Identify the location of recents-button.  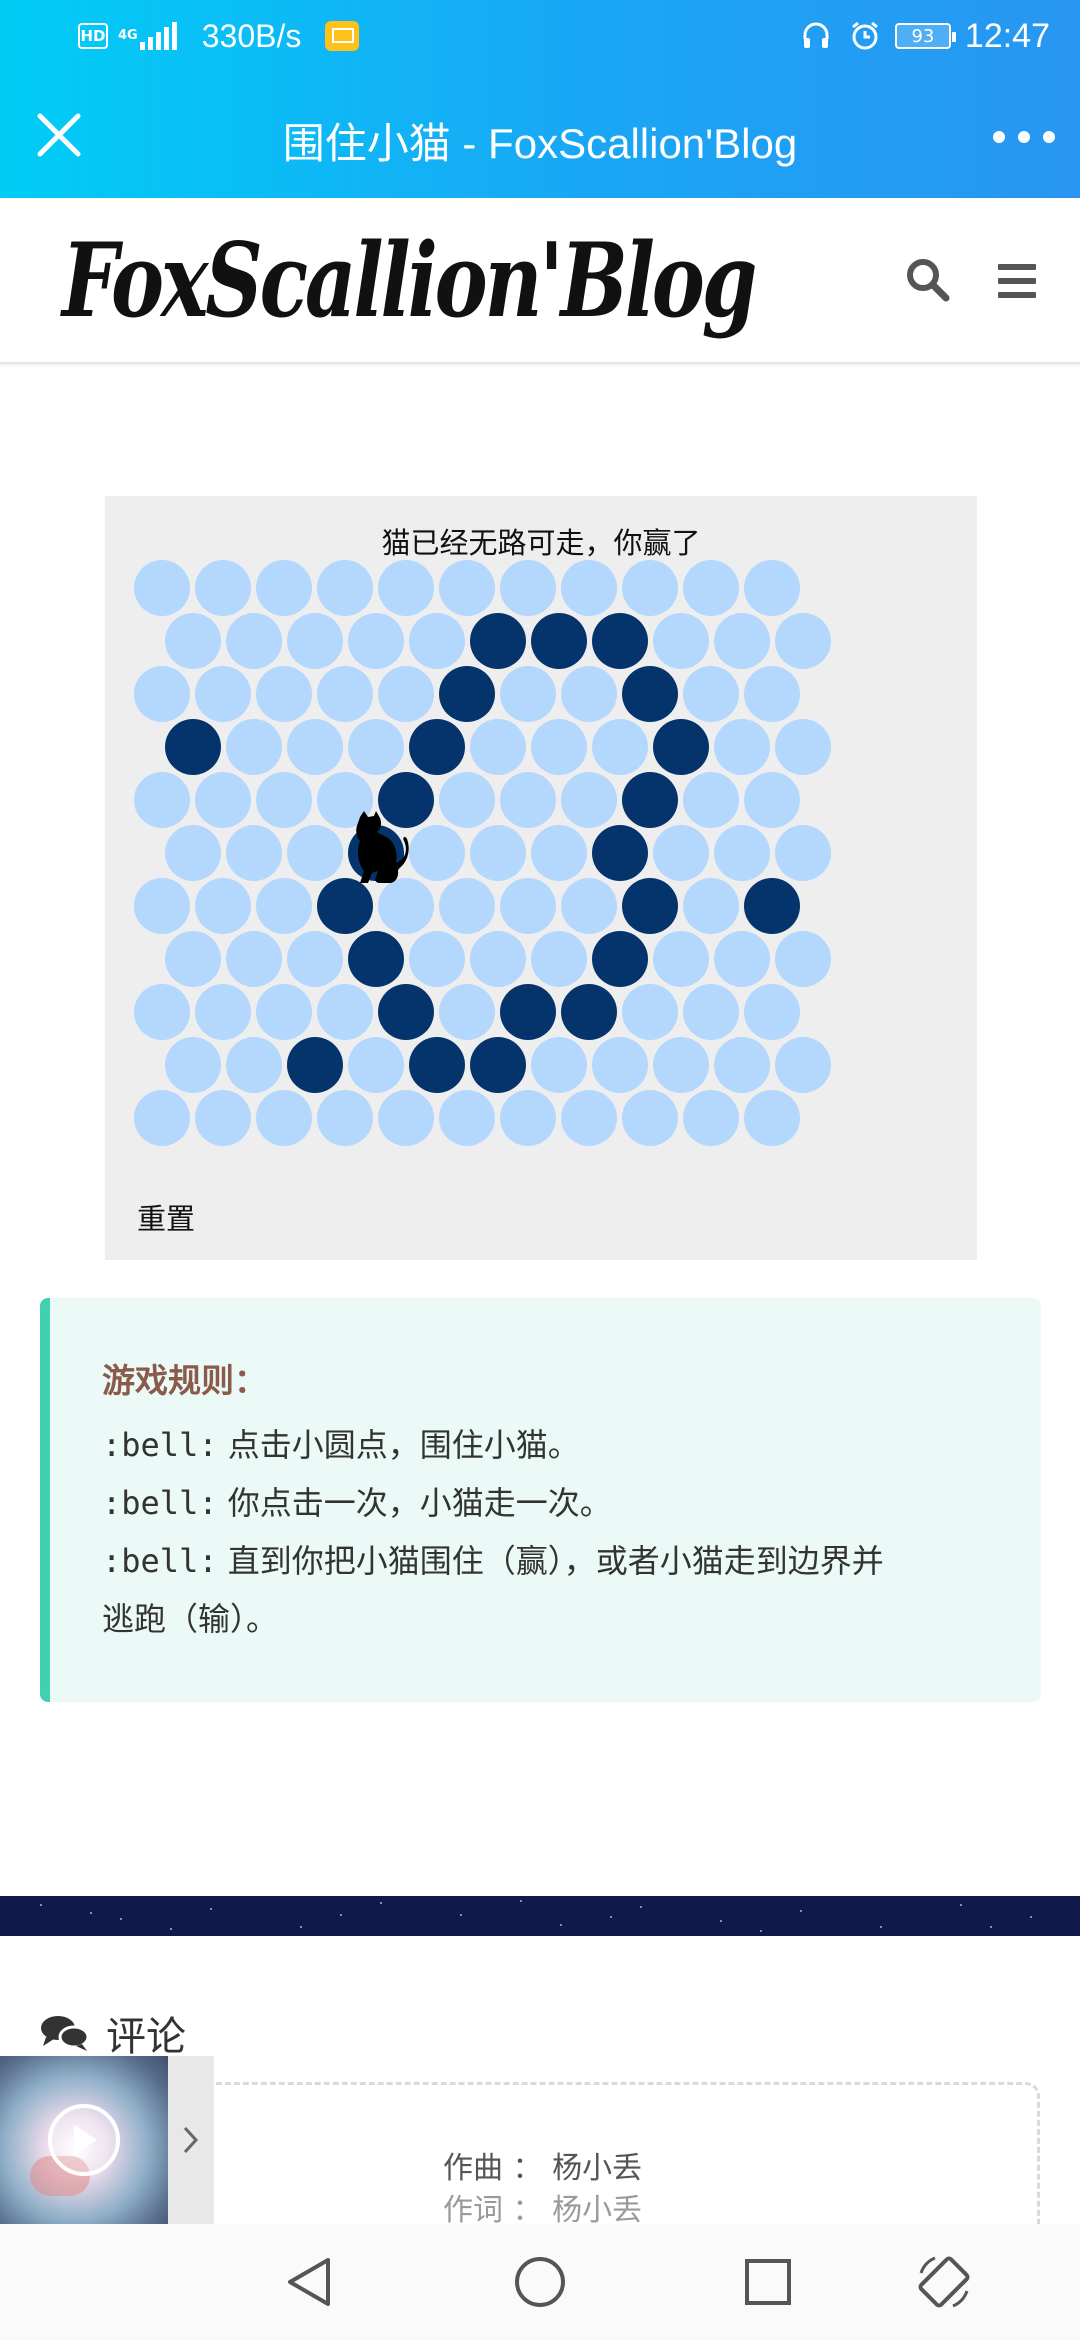
(768, 2282).